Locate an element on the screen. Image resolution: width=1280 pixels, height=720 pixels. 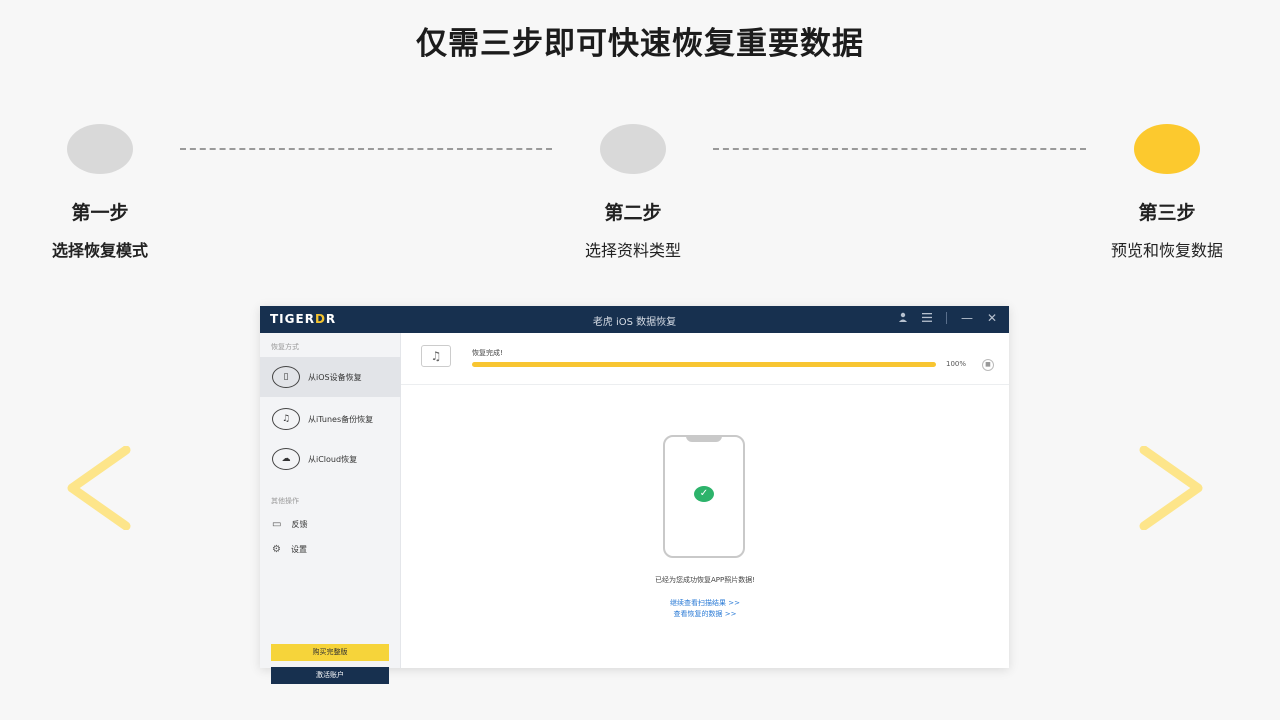
window-controls: — ✕ is located at coordinates (947, 318).